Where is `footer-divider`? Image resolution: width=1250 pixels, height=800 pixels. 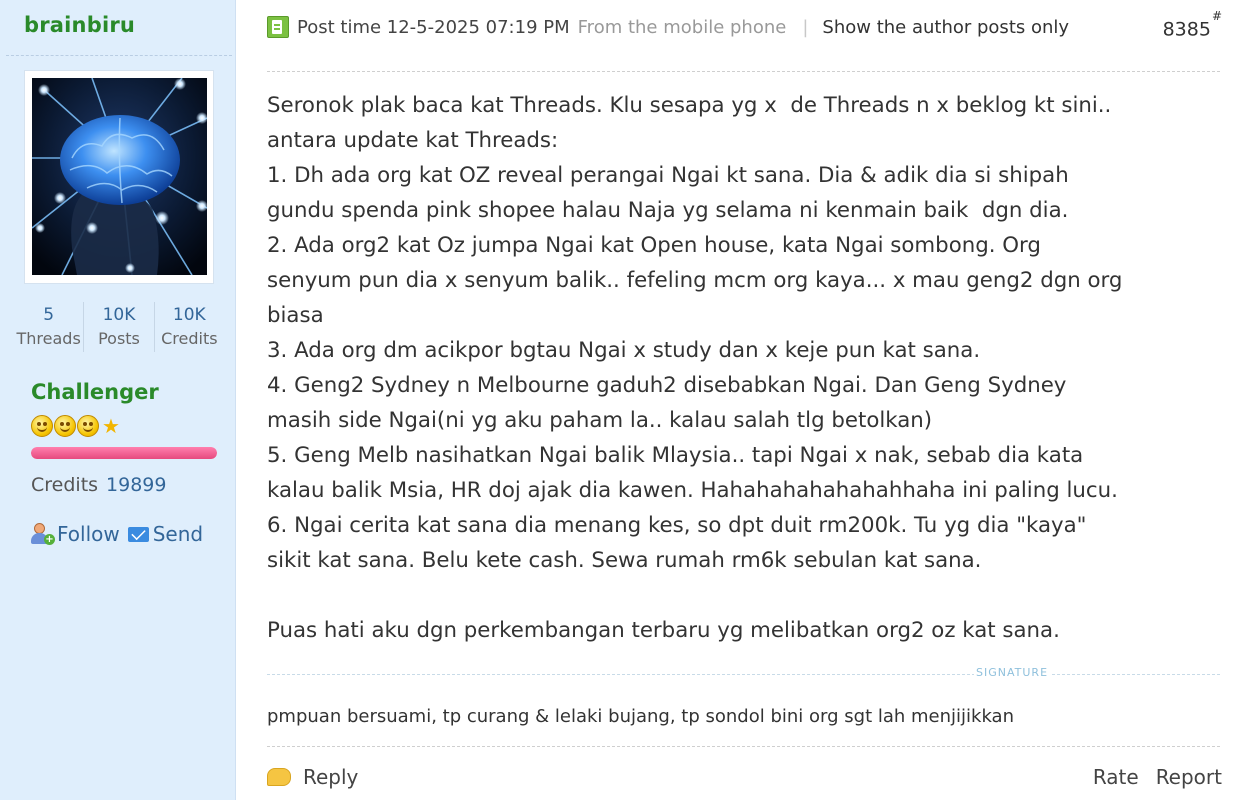
footer-divider is located at coordinates (743, 746).